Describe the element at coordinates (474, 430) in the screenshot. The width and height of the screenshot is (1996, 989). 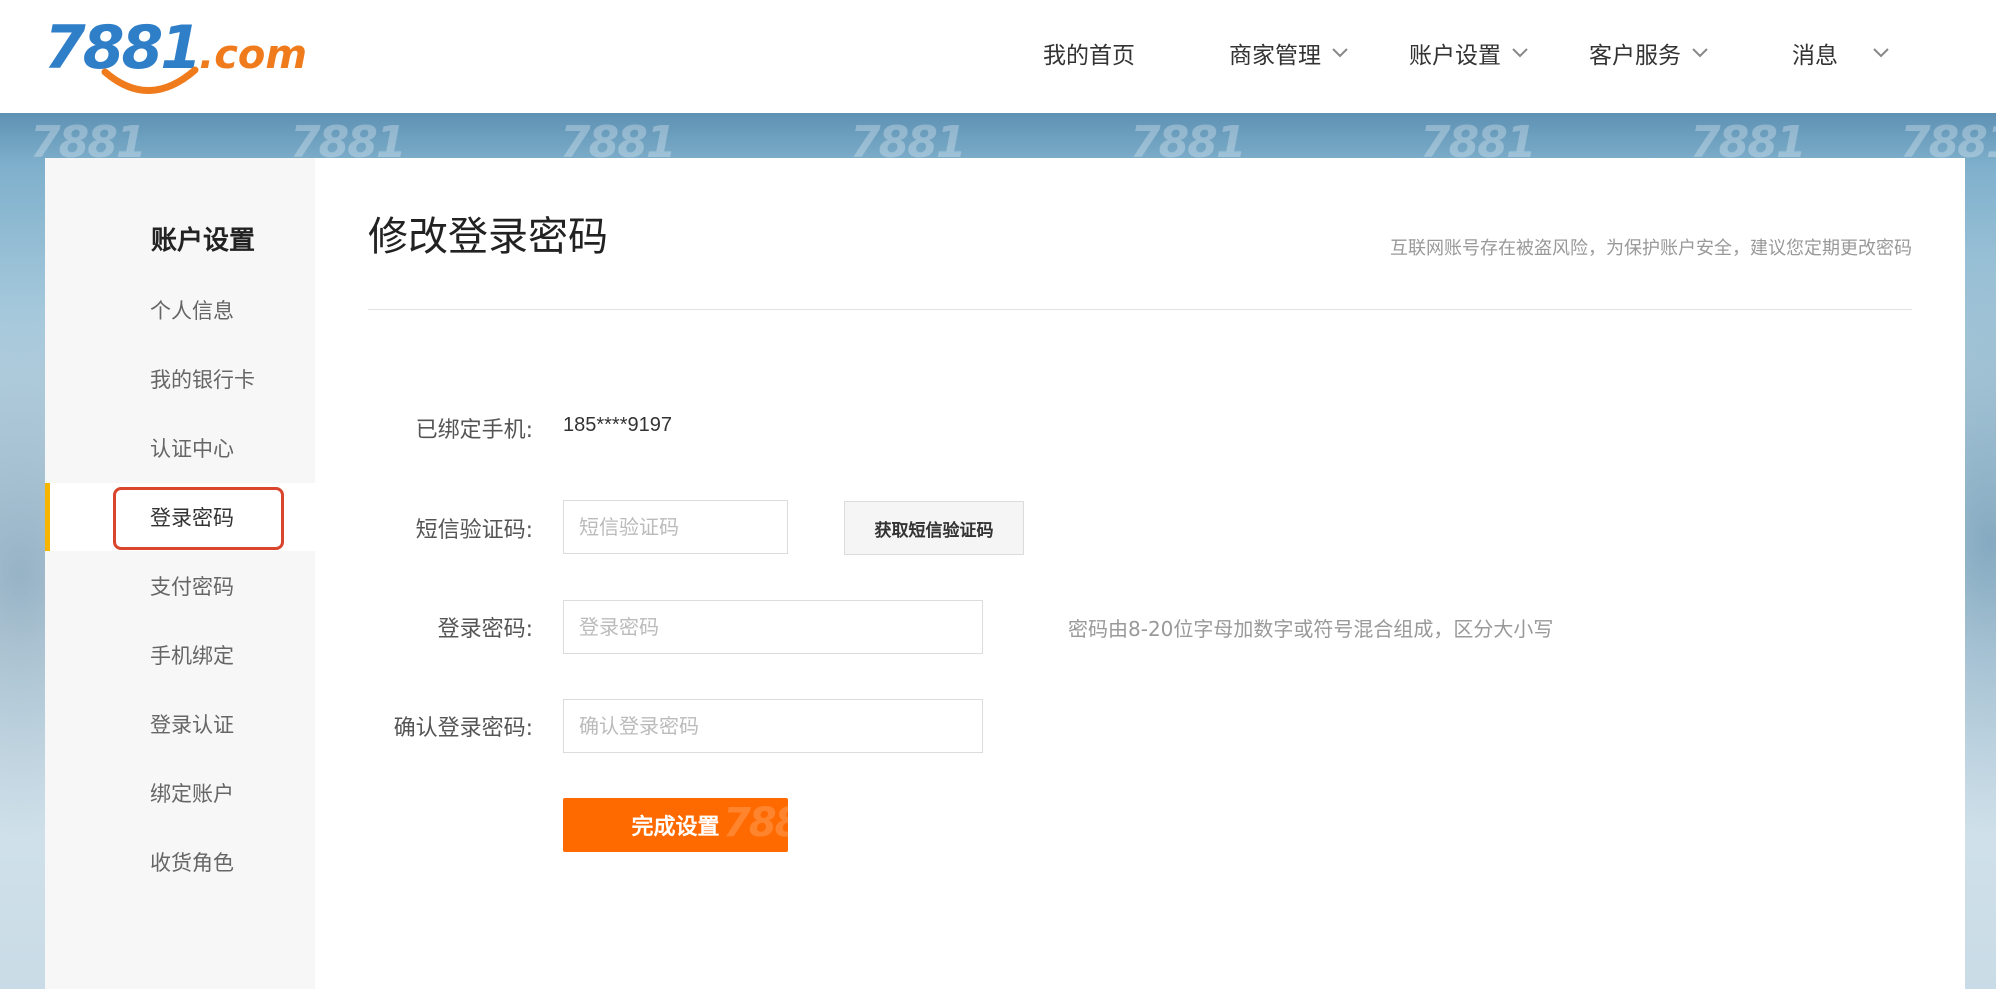
I see `phone-label: 已绑定手机:` at that location.